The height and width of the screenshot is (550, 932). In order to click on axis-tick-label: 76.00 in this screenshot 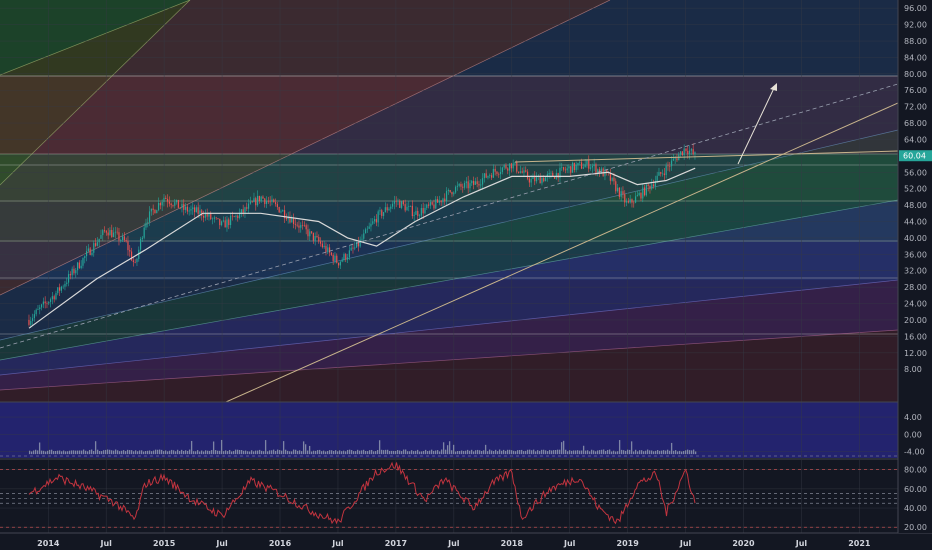, I will do `click(915, 90)`.